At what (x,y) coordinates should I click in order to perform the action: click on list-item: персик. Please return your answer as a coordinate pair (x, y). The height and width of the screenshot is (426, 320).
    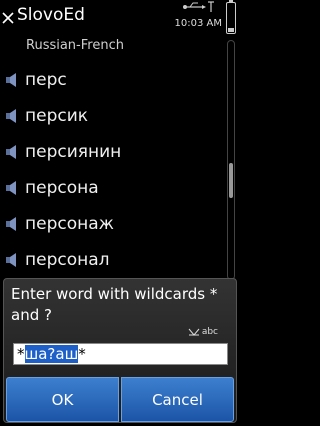
    Looking at the image, I should click on (114, 116).